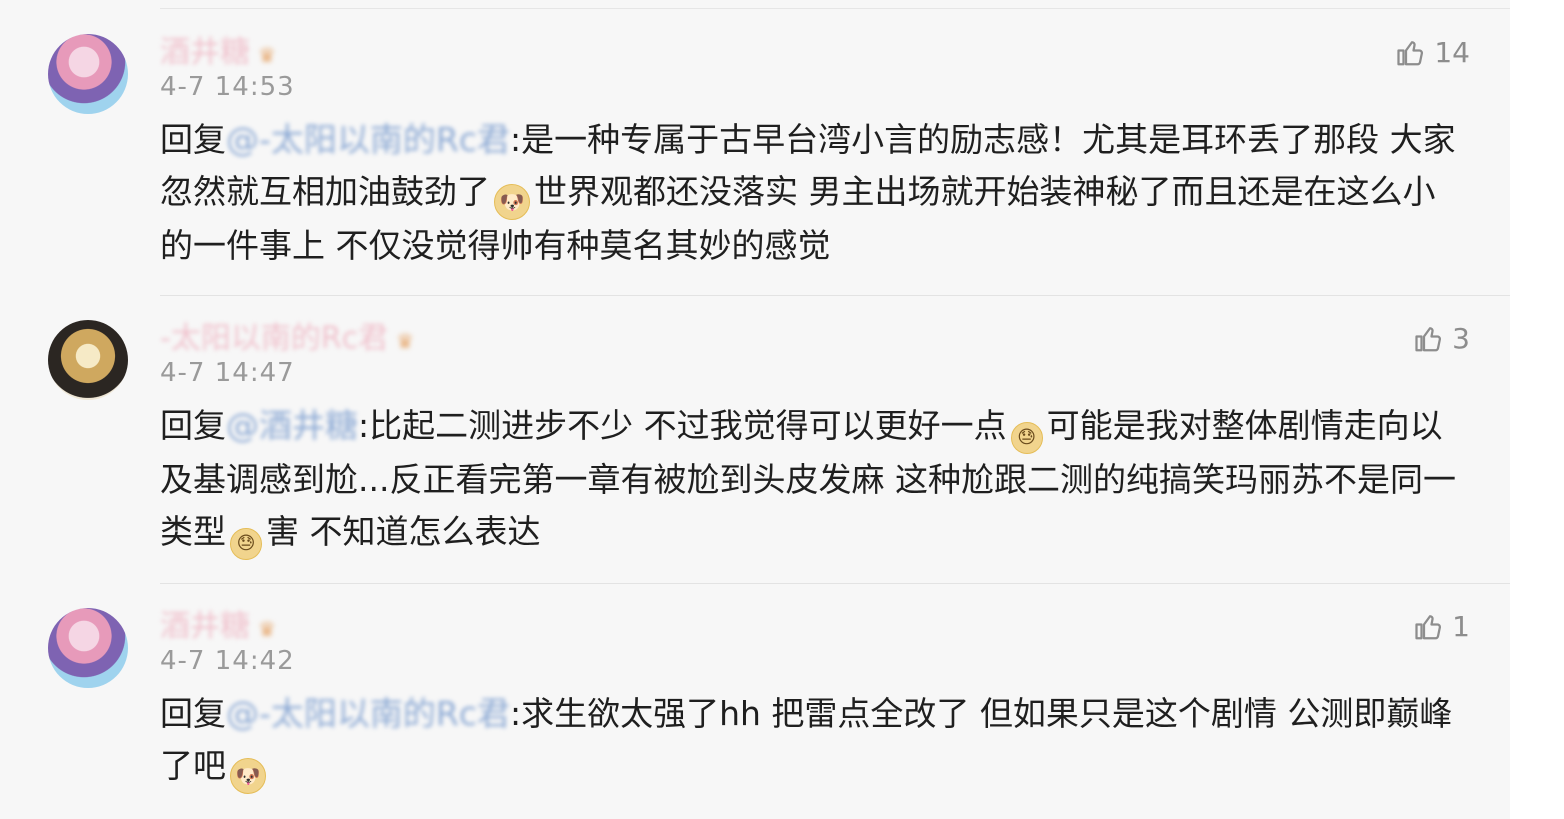 This screenshot has width=1564, height=819. What do you see at coordinates (1461, 626) in the screenshot?
I see `like-count: 1` at bounding box center [1461, 626].